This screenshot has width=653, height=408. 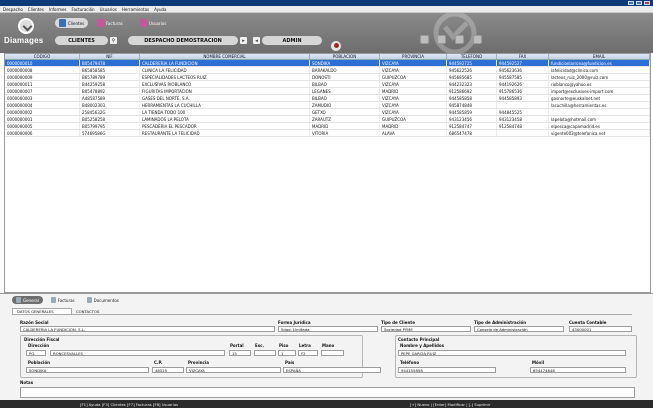 What do you see at coordinates (290, 362) in the screenshot?
I see `label-pais: País` at bounding box center [290, 362].